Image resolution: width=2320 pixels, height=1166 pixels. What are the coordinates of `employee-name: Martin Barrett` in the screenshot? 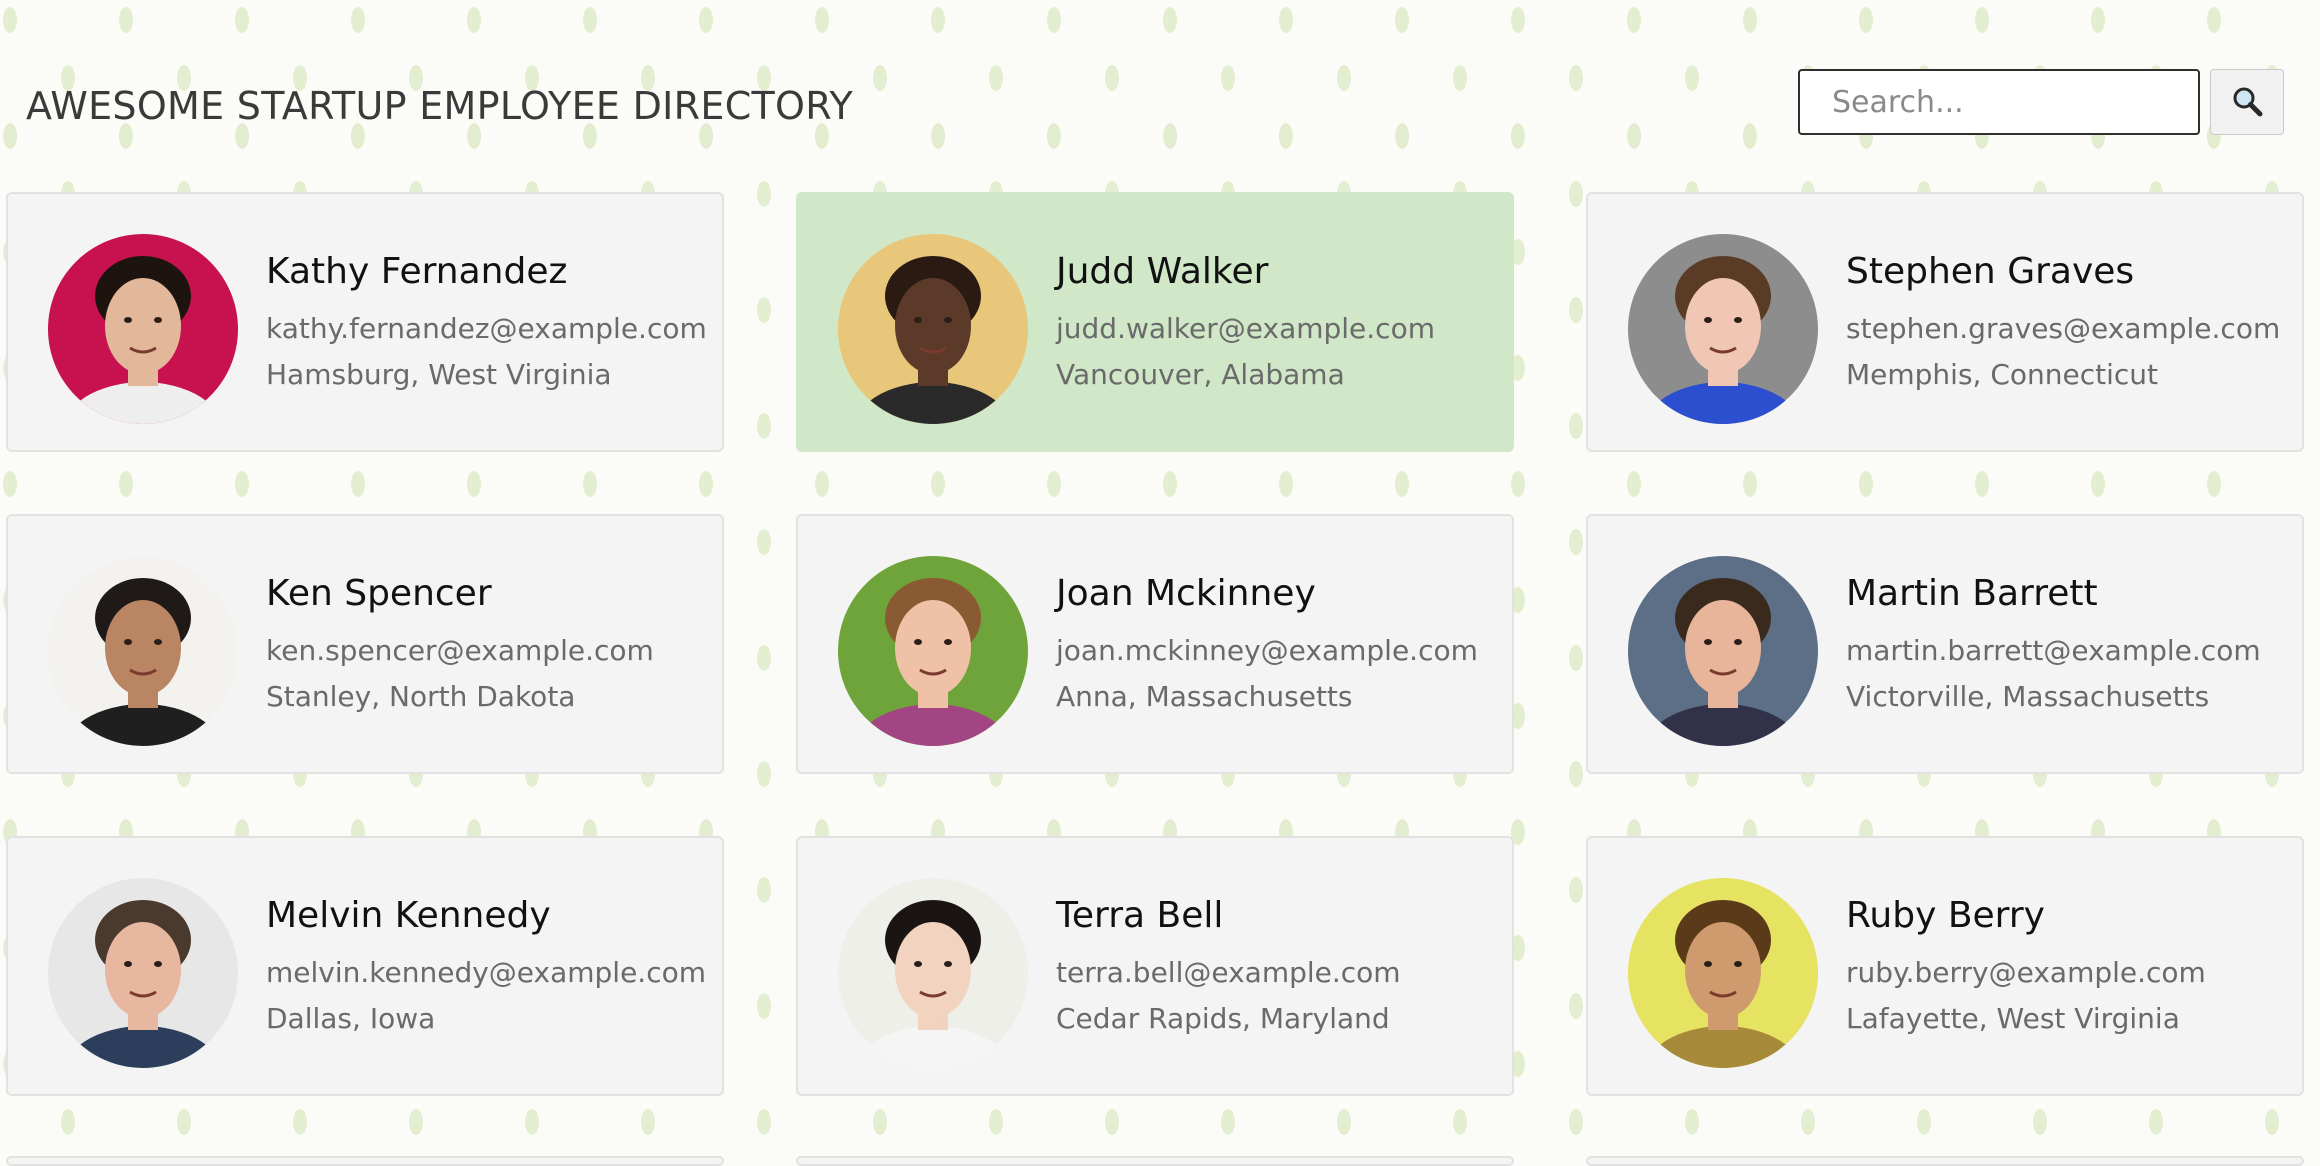 It's located at (1972, 593).